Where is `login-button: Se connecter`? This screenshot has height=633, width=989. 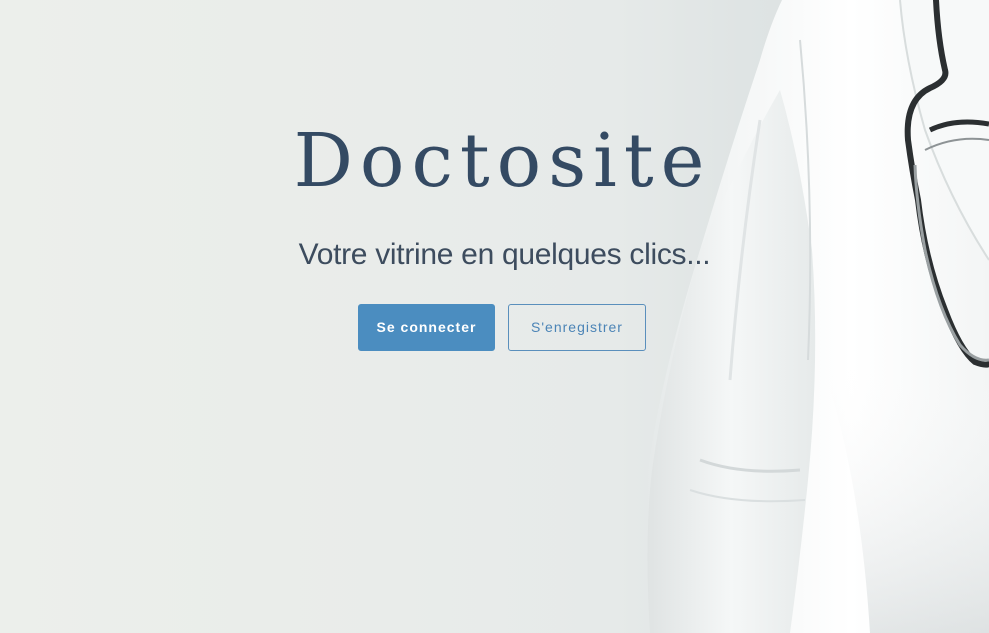 login-button: Se connecter is located at coordinates (426, 327).